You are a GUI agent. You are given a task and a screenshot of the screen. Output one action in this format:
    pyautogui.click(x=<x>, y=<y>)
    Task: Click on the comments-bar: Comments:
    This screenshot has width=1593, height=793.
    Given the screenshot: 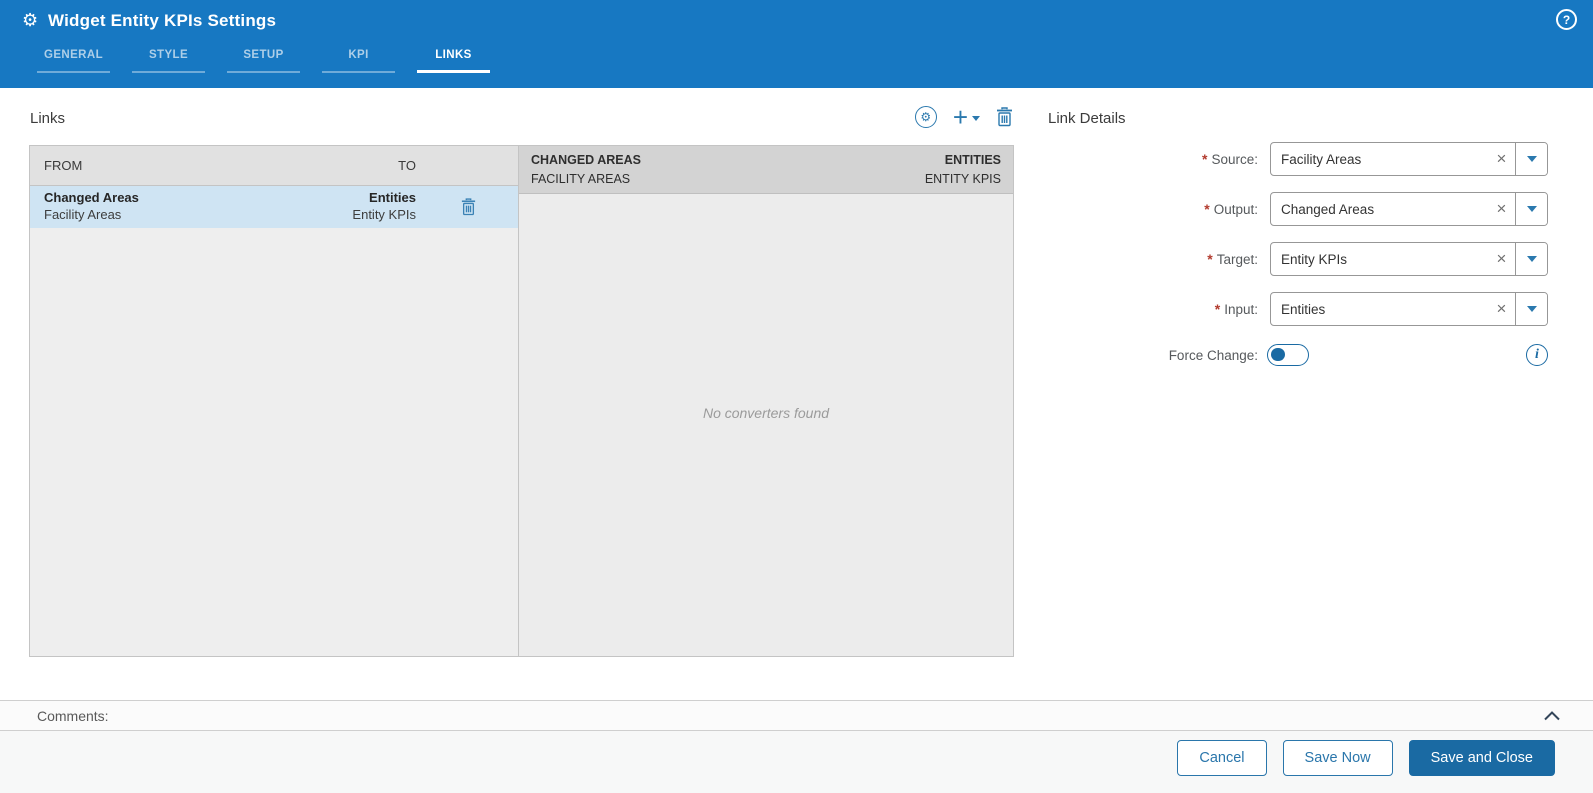 What is the action you would take?
    pyautogui.click(x=796, y=715)
    